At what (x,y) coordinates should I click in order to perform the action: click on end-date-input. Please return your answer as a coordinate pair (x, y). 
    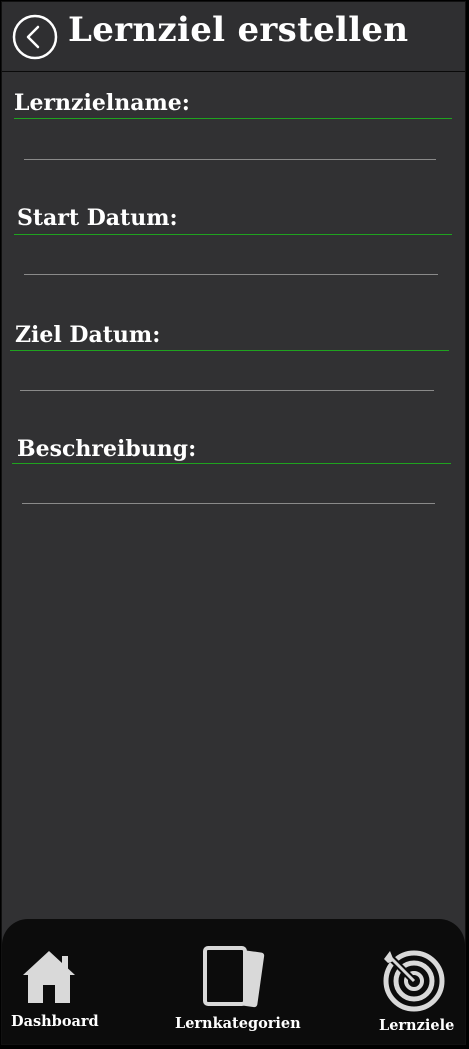
    Looking at the image, I should click on (227, 378).